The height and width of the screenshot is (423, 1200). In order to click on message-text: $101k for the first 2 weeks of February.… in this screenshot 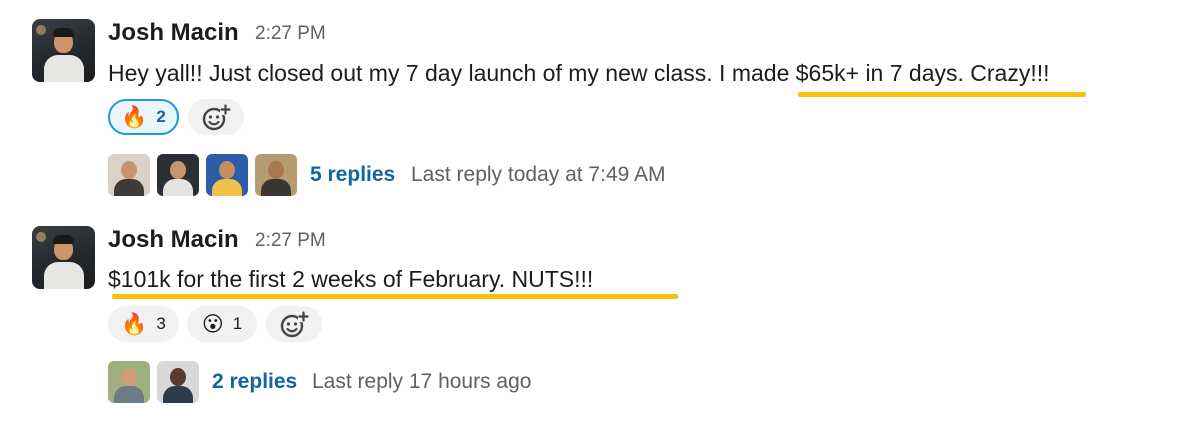, I will do `click(350, 279)`.